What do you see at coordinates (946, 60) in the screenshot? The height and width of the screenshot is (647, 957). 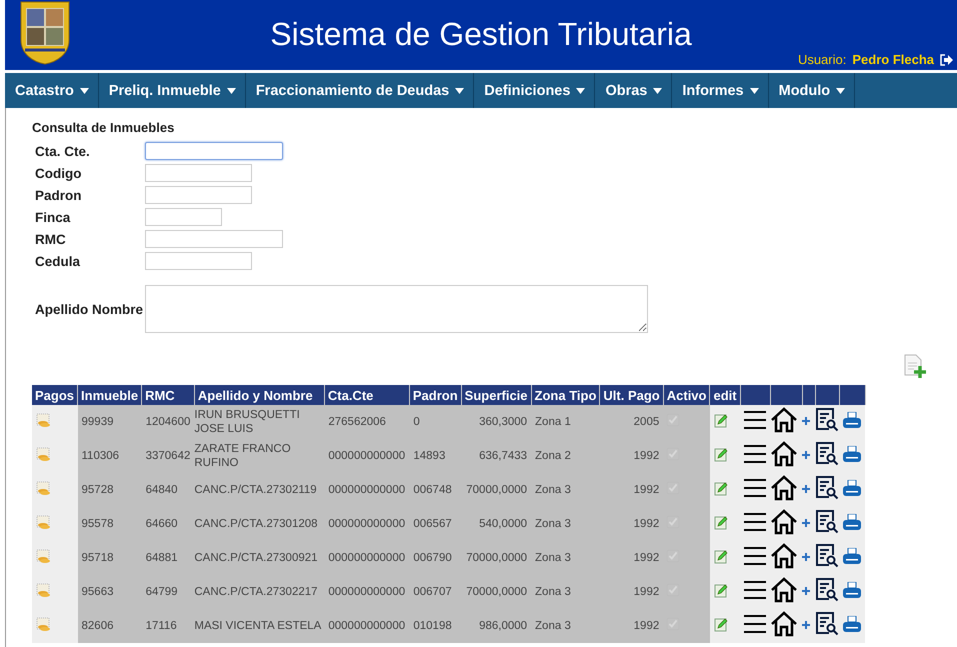 I see `logout-icon` at bounding box center [946, 60].